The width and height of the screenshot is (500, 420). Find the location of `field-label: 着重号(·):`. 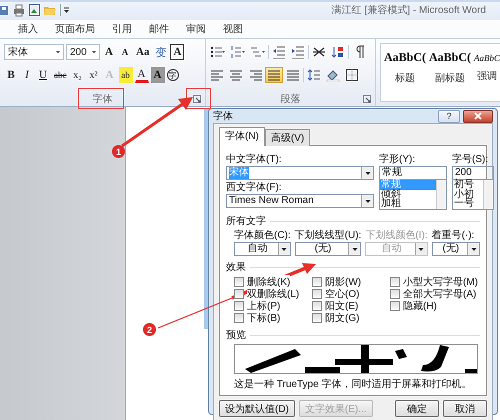

field-label: 着重号(·): is located at coordinates (454, 236).